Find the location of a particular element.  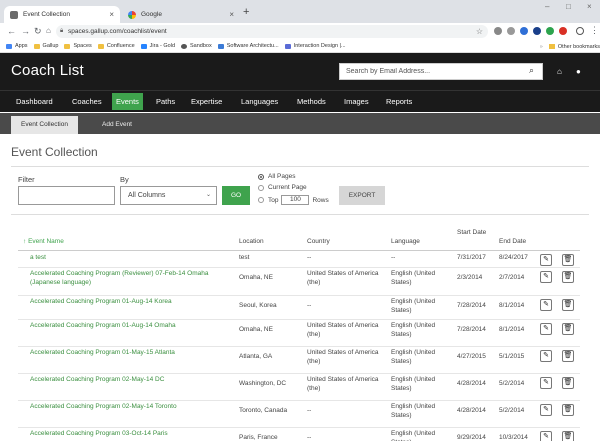

tab-event-collection: Event Collection is located at coordinates (44, 125).